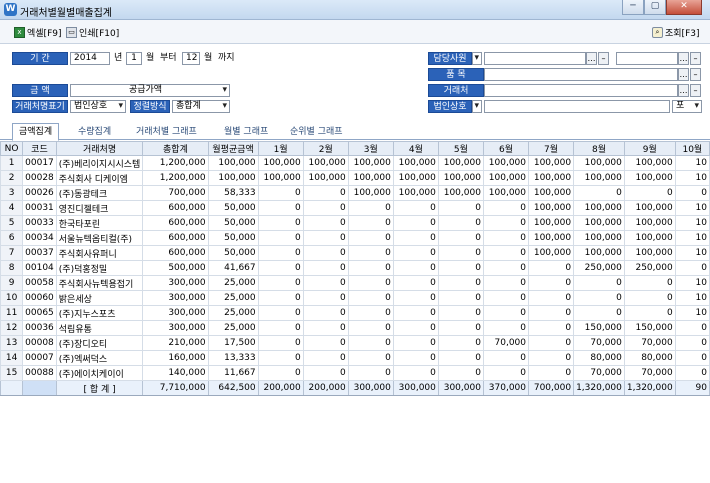 The height and width of the screenshot is (483, 710). What do you see at coordinates (71, 32) in the screenshot?
I see `printer-icon: ▭` at bounding box center [71, 32].